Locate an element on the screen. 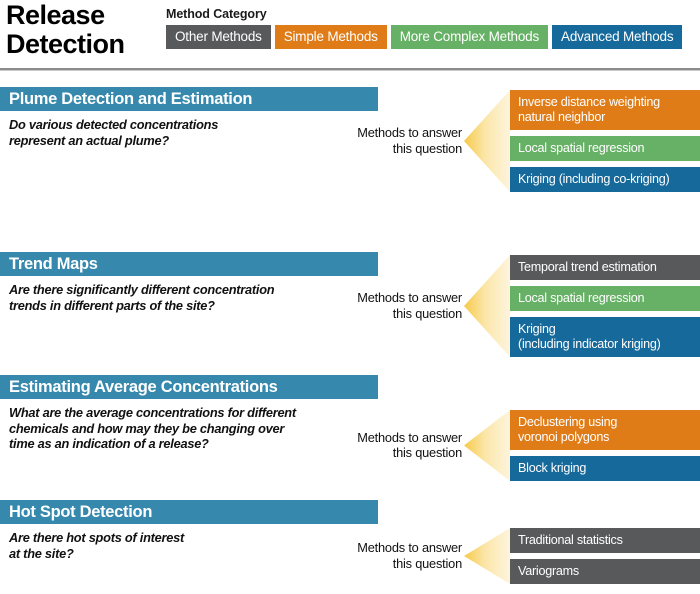  legend-badge-1: Simple Methods is located at coordinates (330, 37).